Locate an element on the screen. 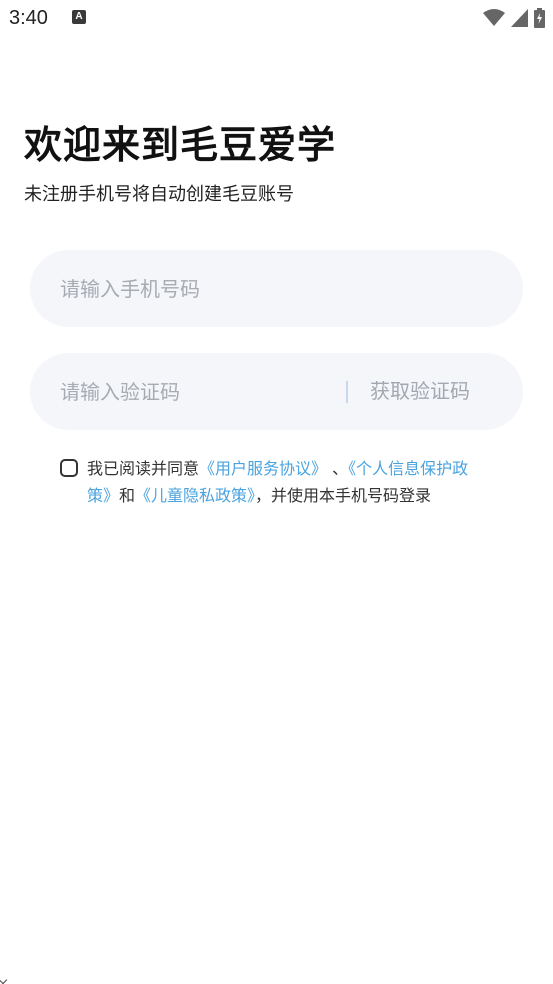  children-privacy-link: 《儿童隐私政策》 is located at coordinates (195, 495).